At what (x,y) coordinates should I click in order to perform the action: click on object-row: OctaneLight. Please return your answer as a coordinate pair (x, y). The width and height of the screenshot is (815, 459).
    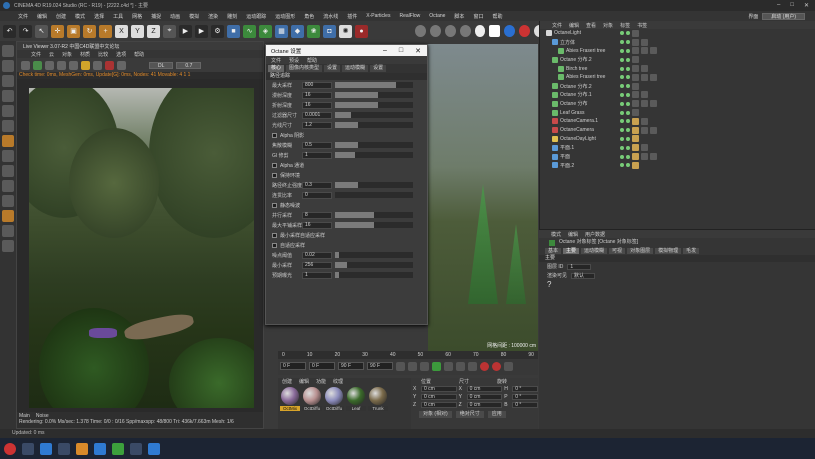
    Looking at the image, I should click on (677, 33).